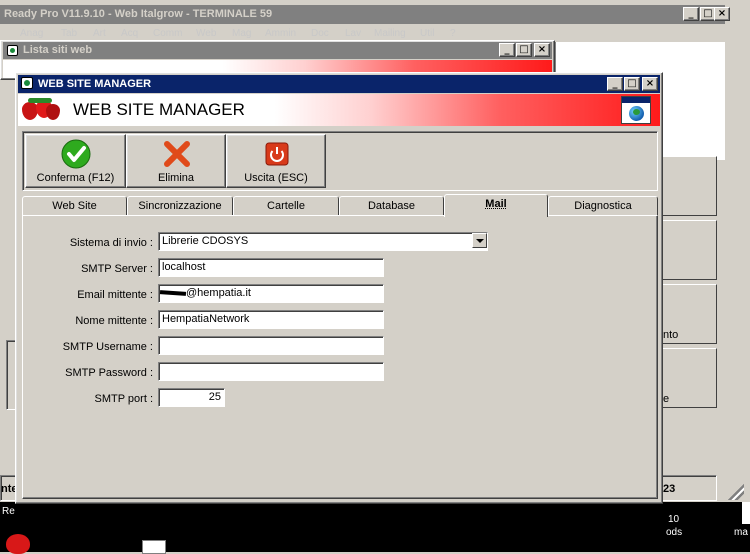 Image resolution: width=750 pixels, height=554 pixels. I want to click on smtp-port-label: SMTP port :, so click(123, 399).